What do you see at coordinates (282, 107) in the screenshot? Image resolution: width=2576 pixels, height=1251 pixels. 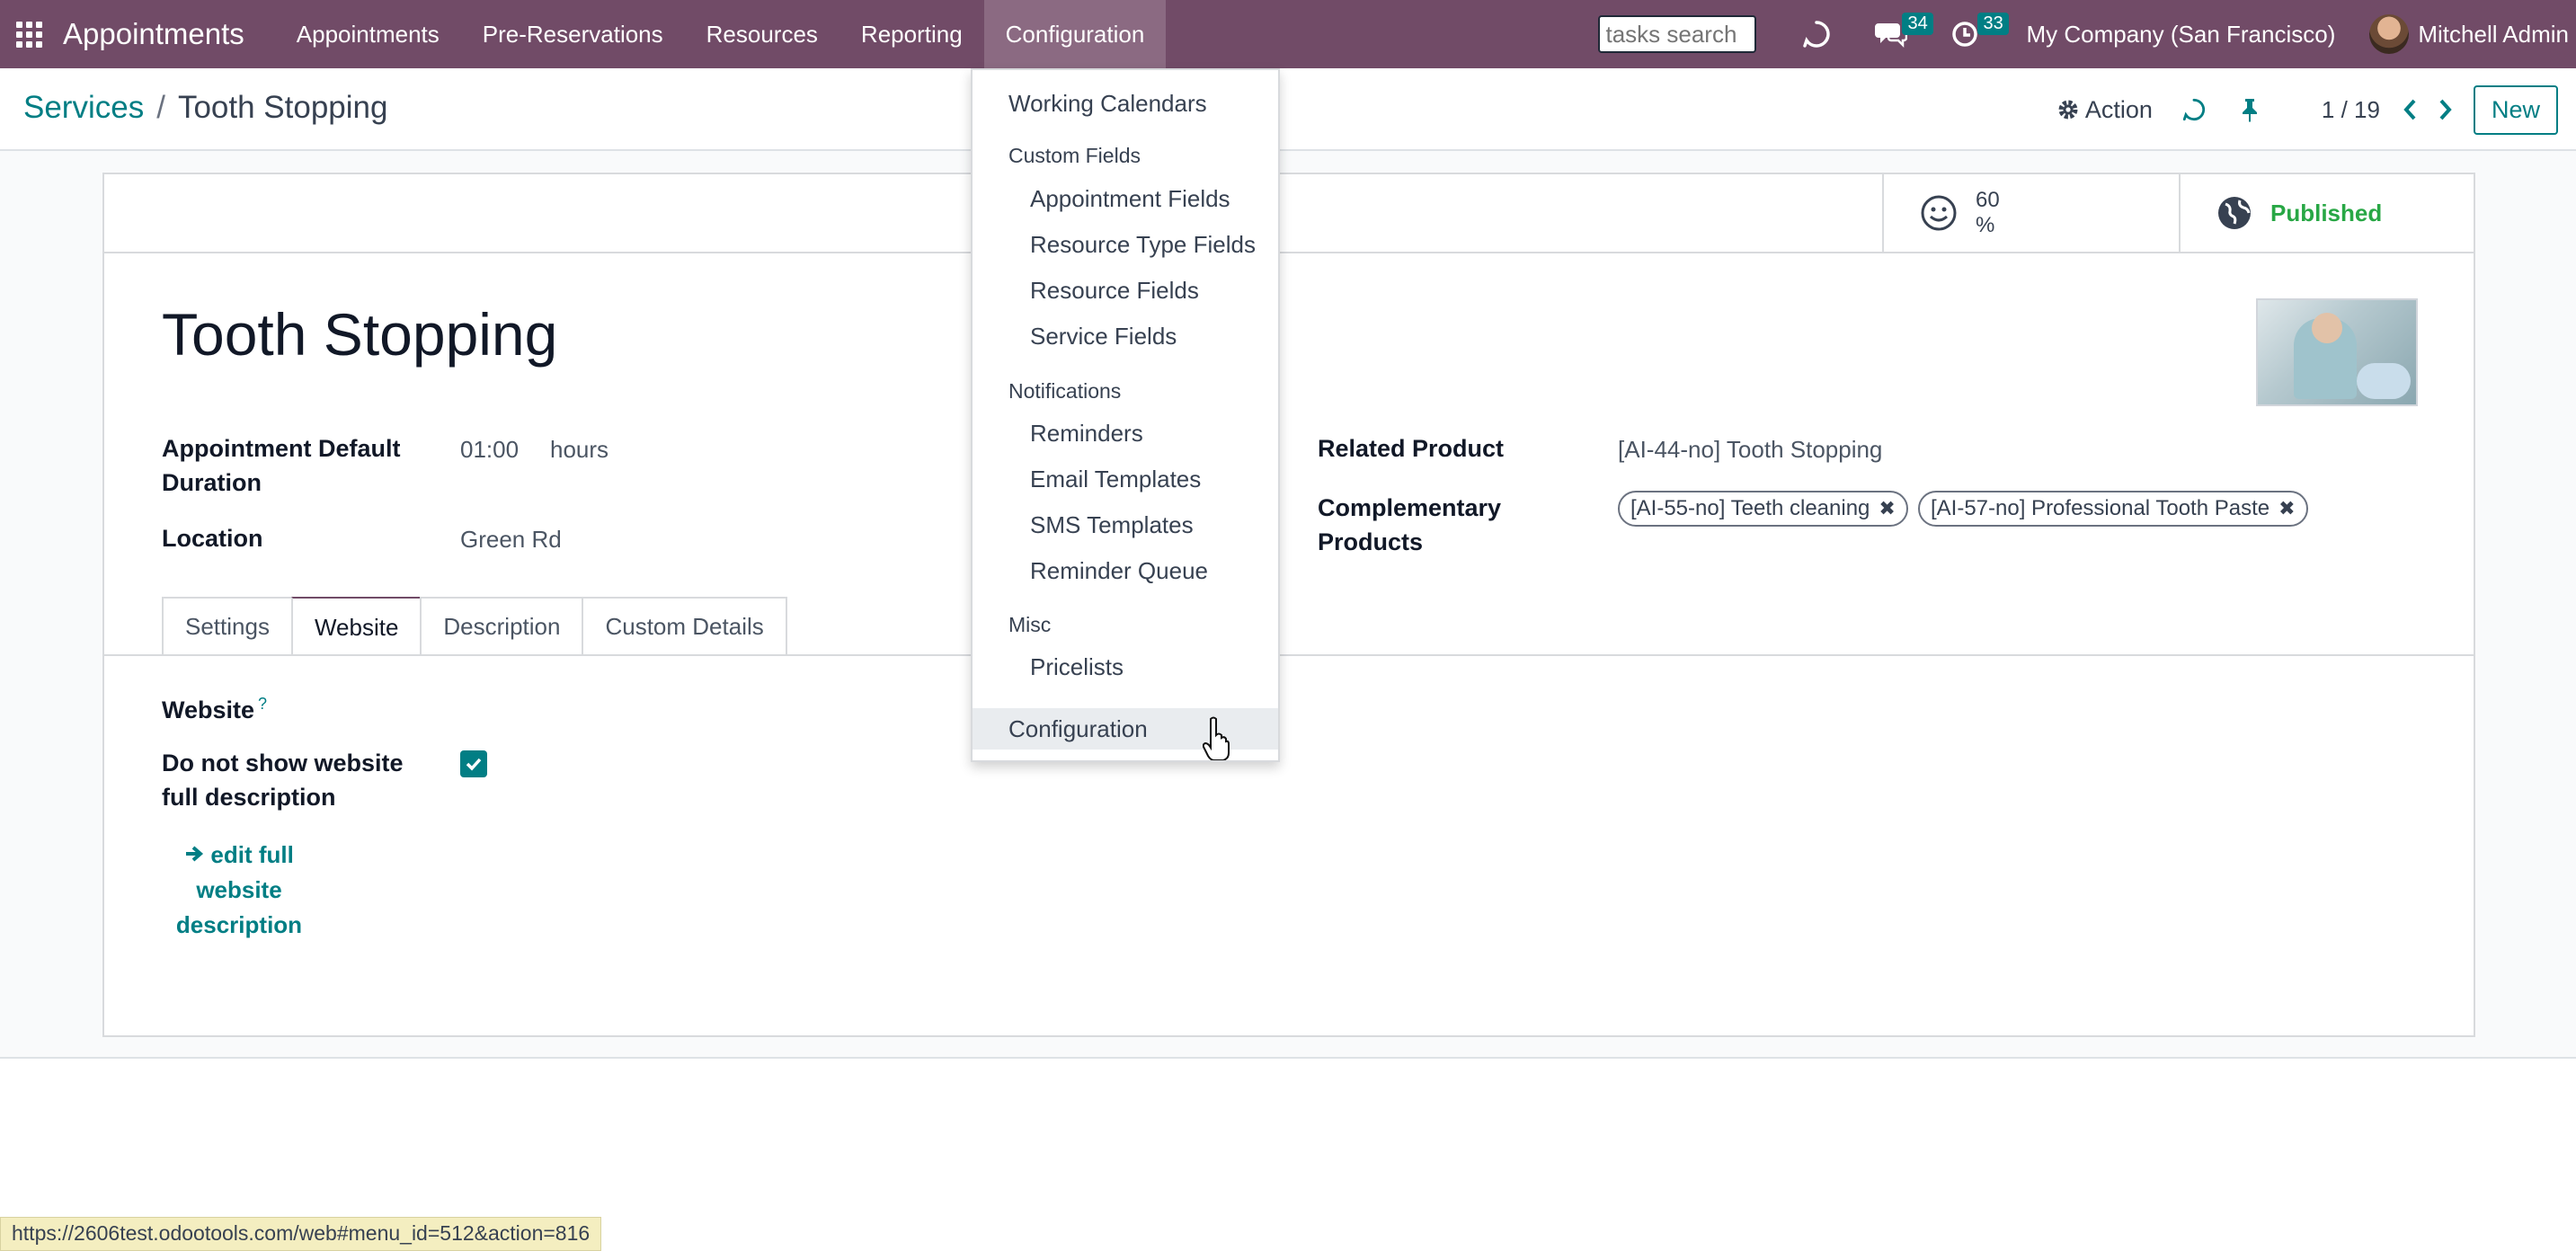 I see `breadcrumb-current: Tooth Stopping` at bounding box center [282, 107].